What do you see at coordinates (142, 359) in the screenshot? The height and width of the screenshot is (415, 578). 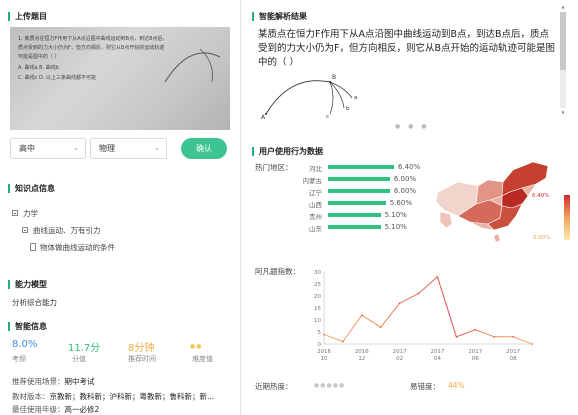 I see `time-label: 推荐时间` at bounding box center [142, 359].